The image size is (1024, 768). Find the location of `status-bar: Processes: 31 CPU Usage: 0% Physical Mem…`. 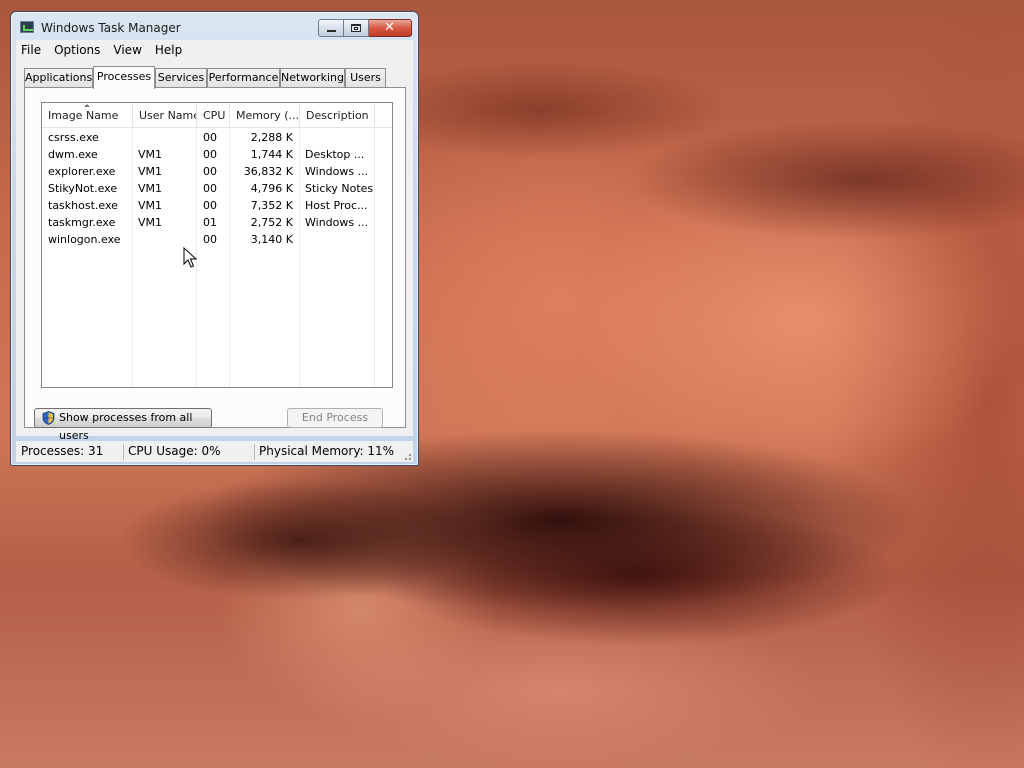

status-bar: Processes: 31 CPU Usage: 0% Physical Mem… is located at coordinates (214, 451).